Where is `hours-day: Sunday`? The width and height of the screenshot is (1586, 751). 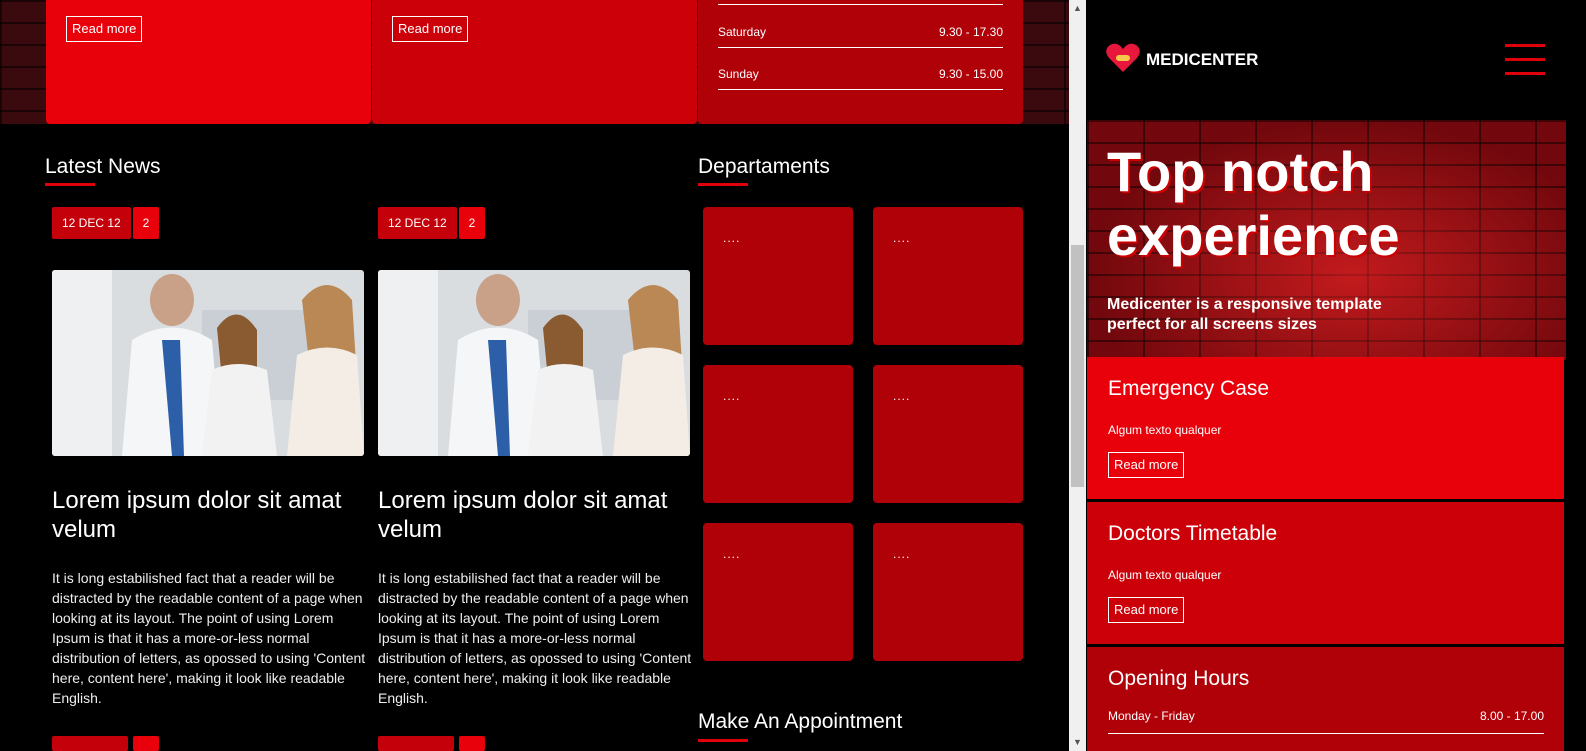
hours-day: Sunday is located at coordinates (738, 74).